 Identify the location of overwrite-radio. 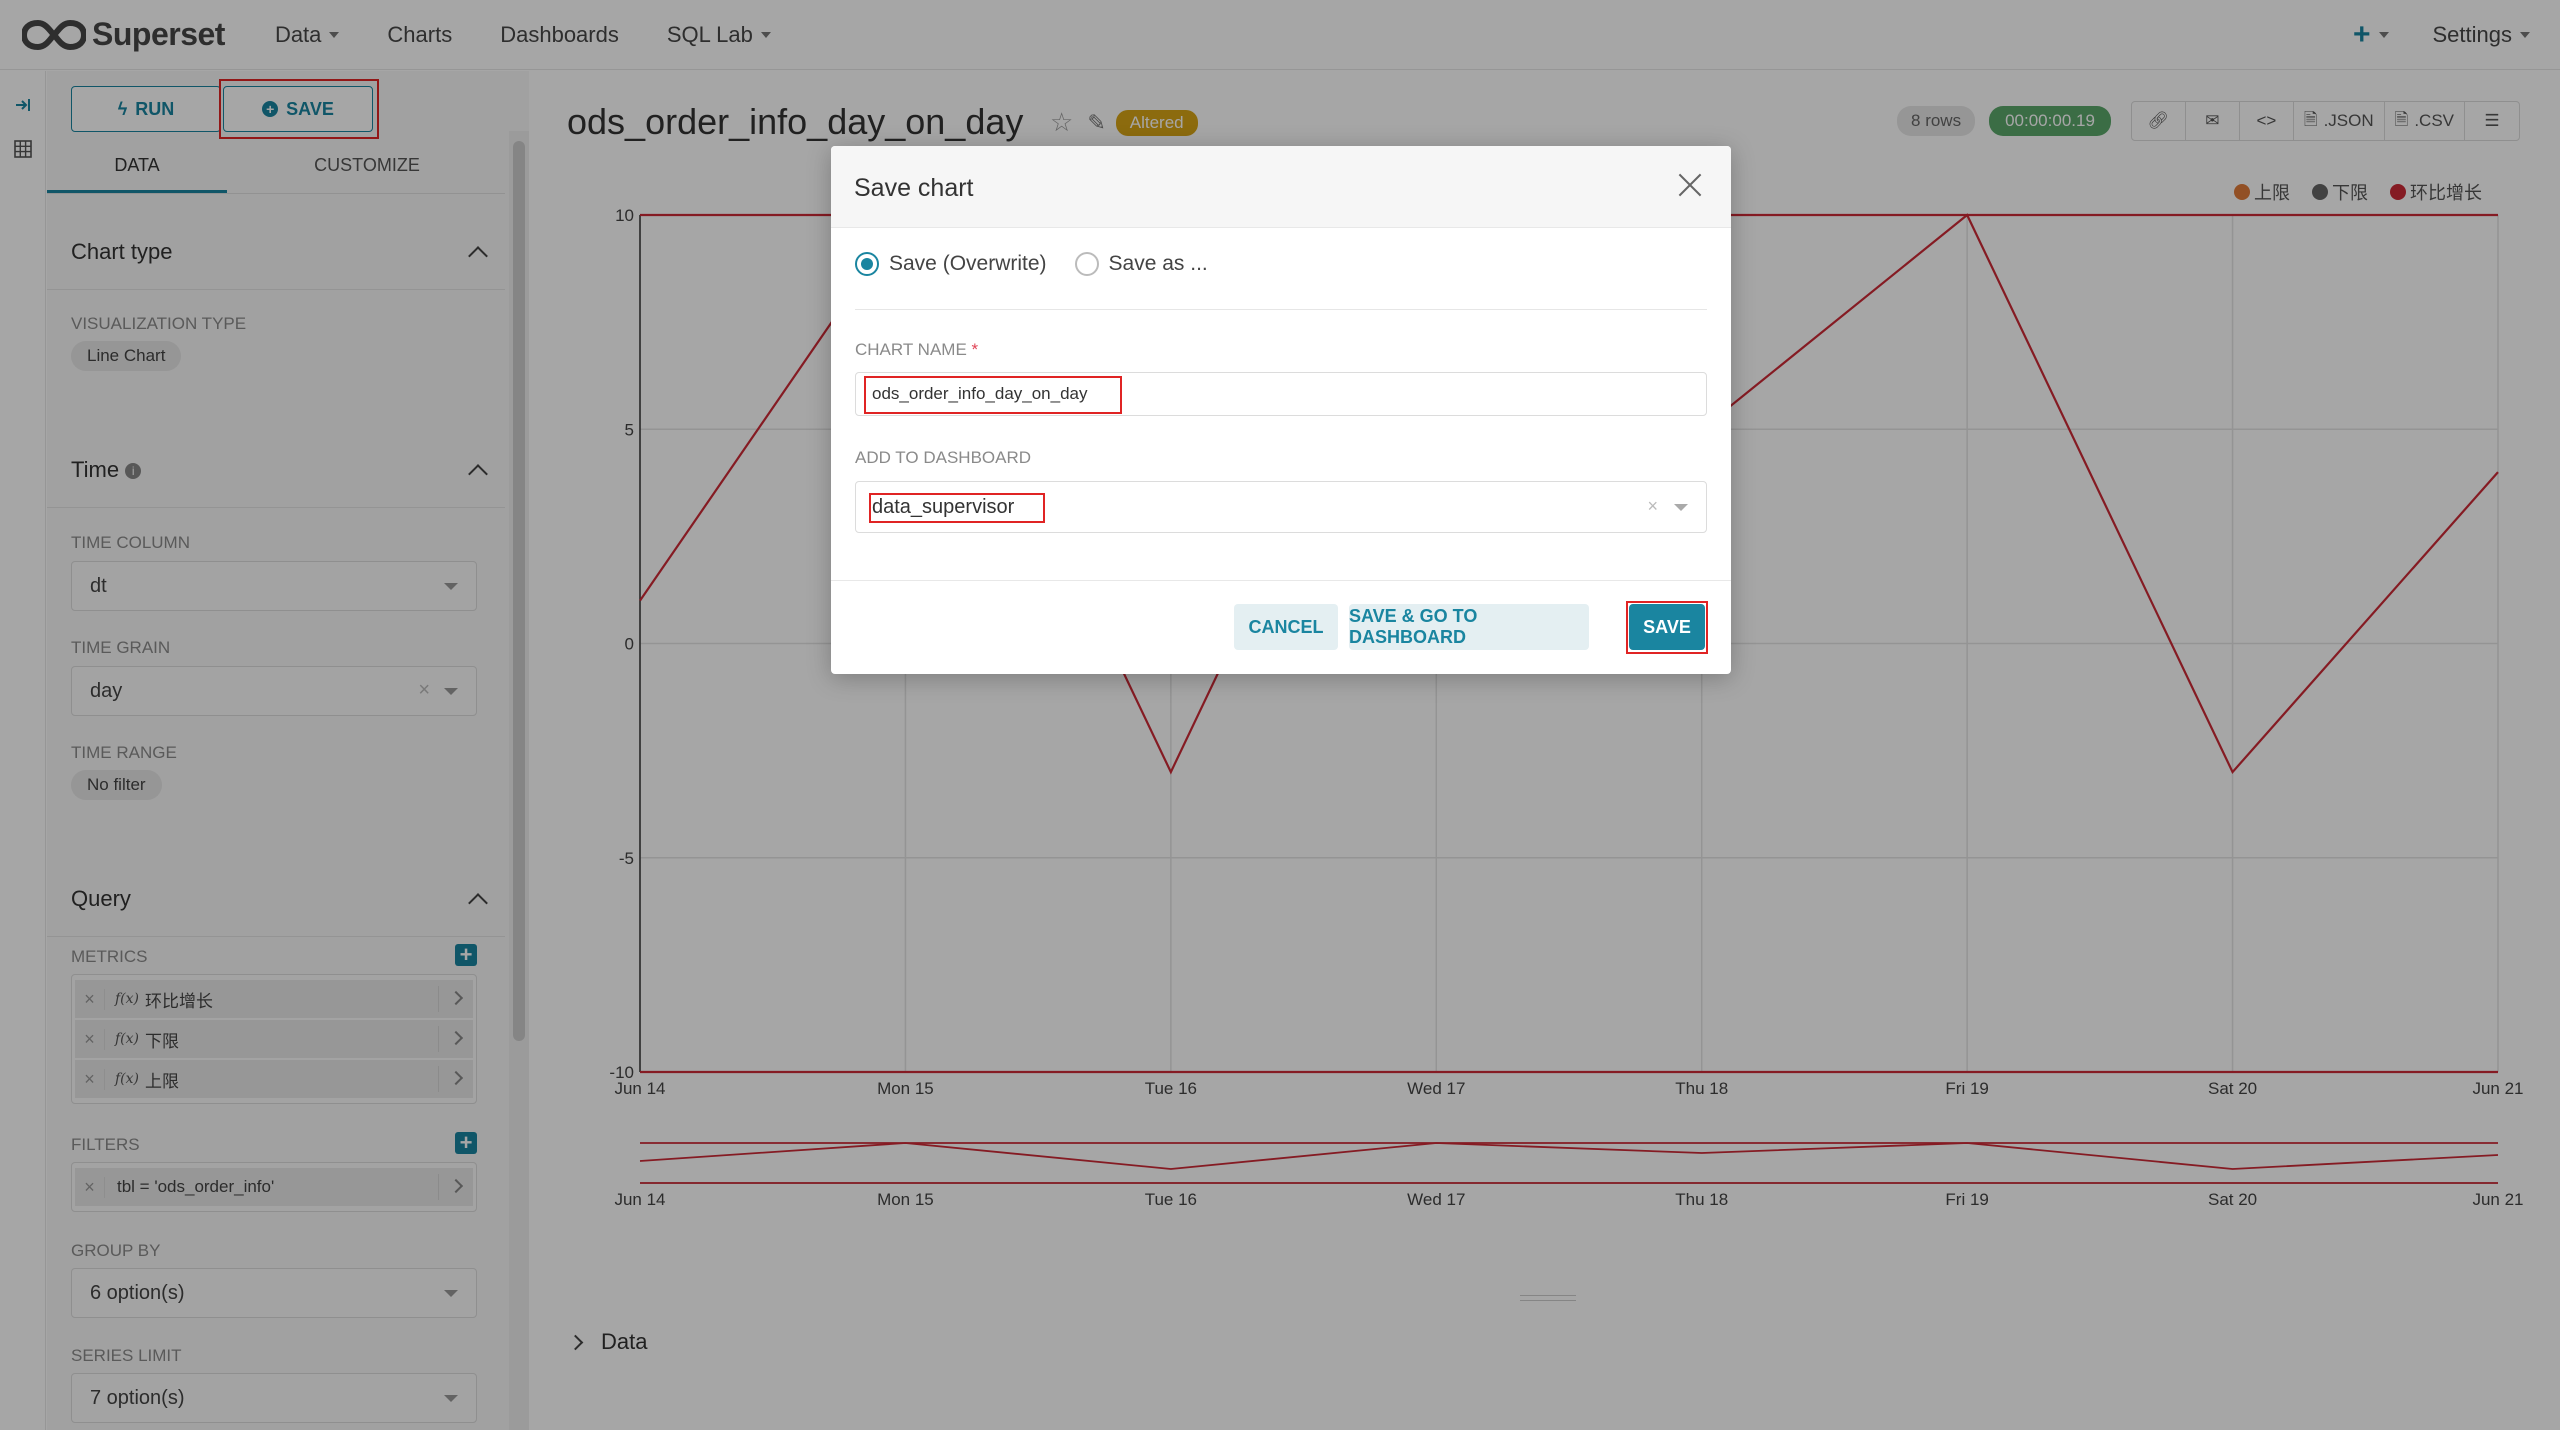
(867, 264).